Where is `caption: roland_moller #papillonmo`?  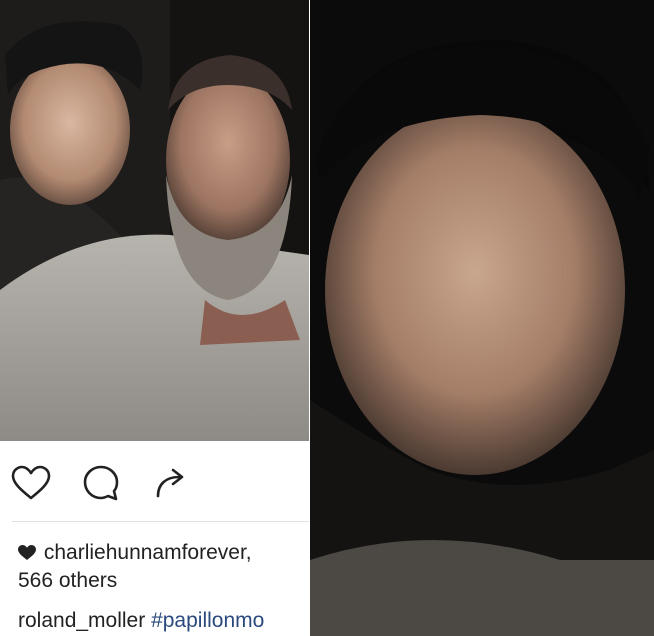
caption: roland_moller #papillonmo is located at coordinates (163, 620).